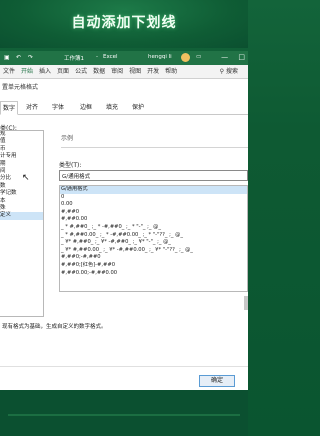 The height and width of the screenshot is (436, 320). I want to click on window-controls: — □, so click(229, 57).